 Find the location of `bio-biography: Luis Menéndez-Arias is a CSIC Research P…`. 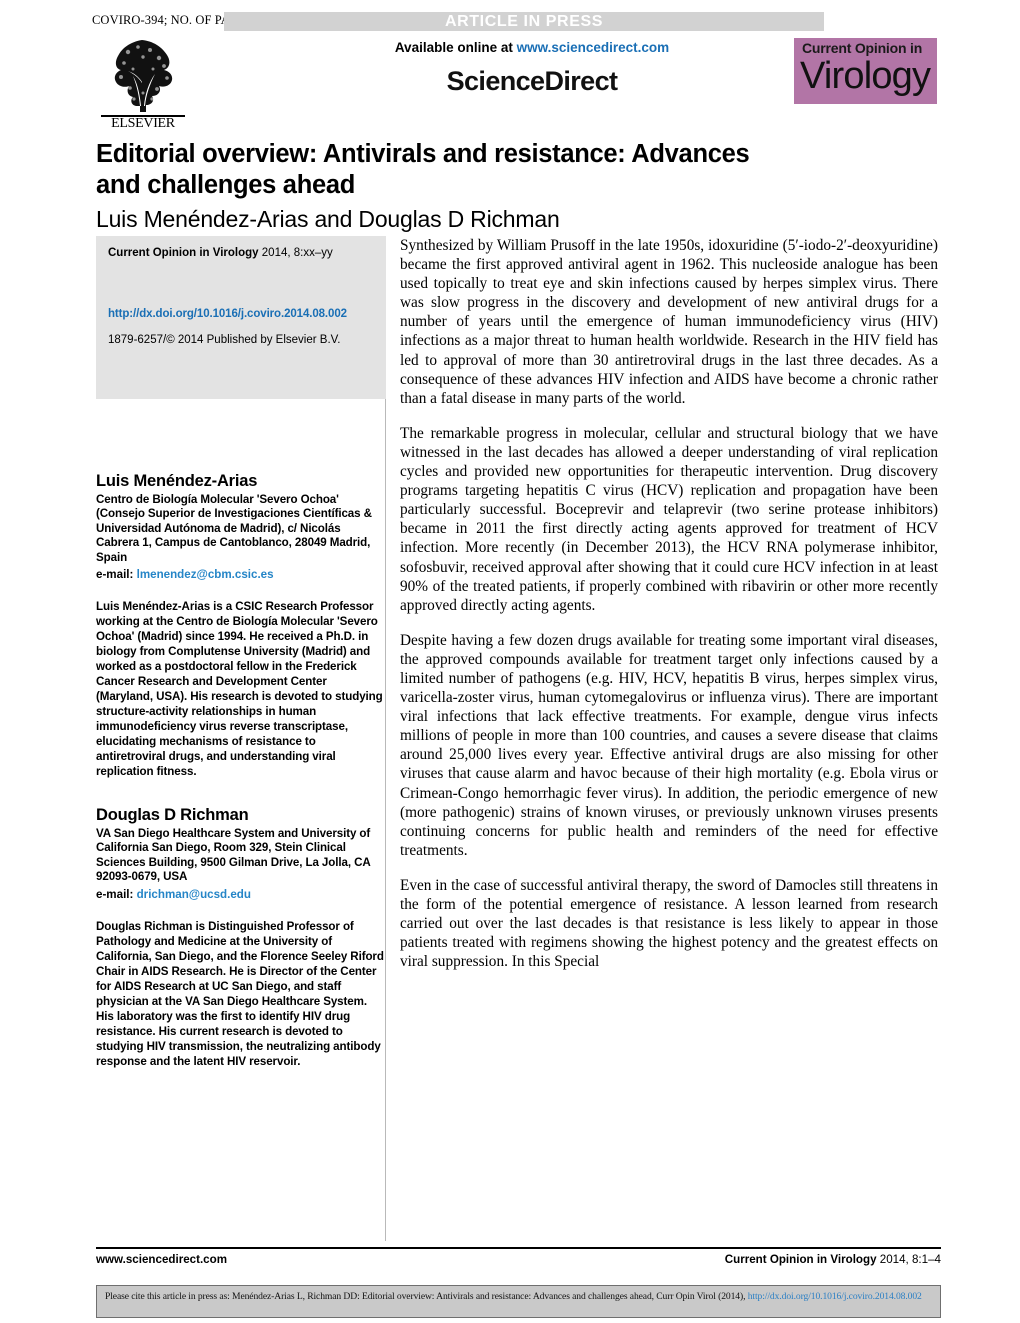

bio-biography: Luis Menéndez-Arias is a CSIC Research P… is located at coordinates (239, 689).